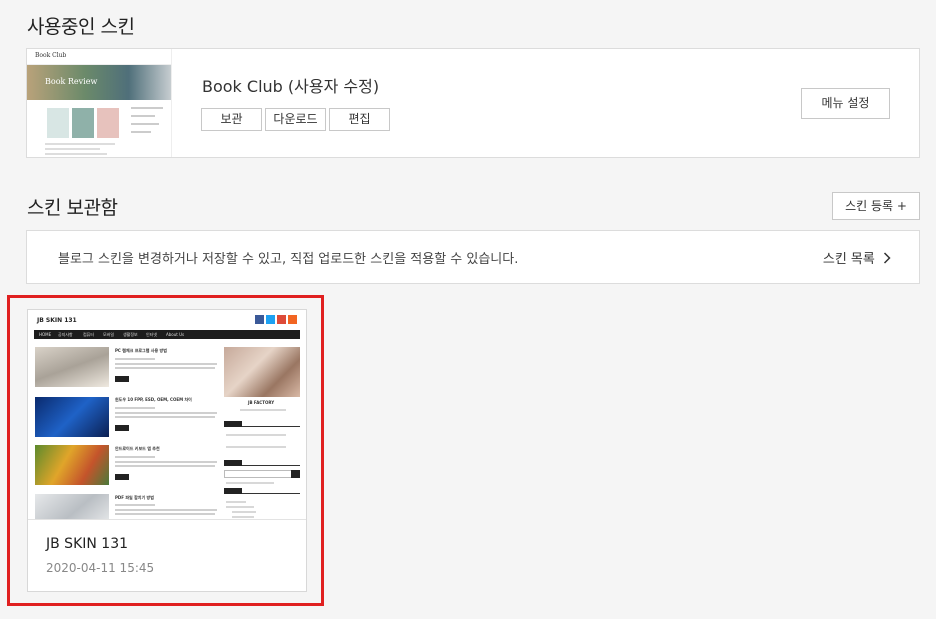  What do you see at coordinates (295, 119) in the screenshot?
I see `download-button: 다운로드` at bounding box center [295, 119].